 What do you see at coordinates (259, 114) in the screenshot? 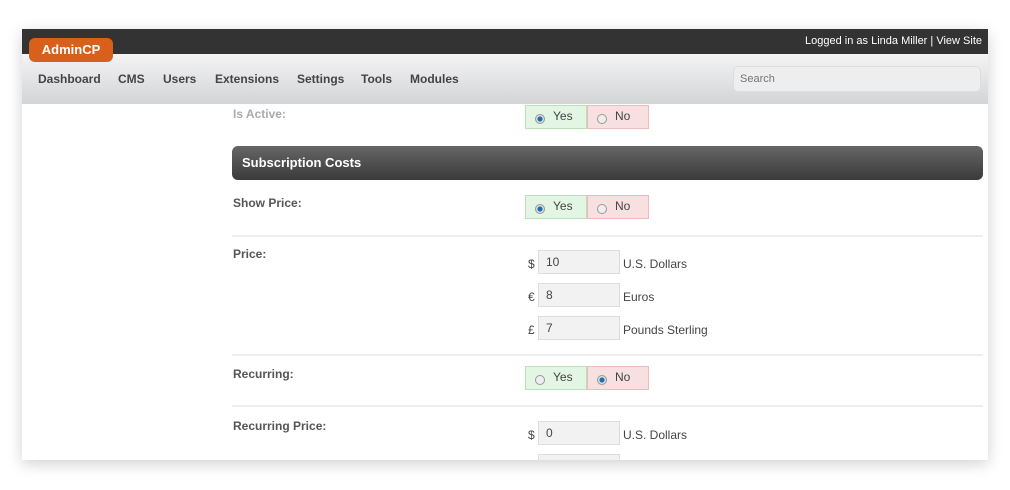
I see `is-active-label: Is Active:` at bounding box center [259, 114].